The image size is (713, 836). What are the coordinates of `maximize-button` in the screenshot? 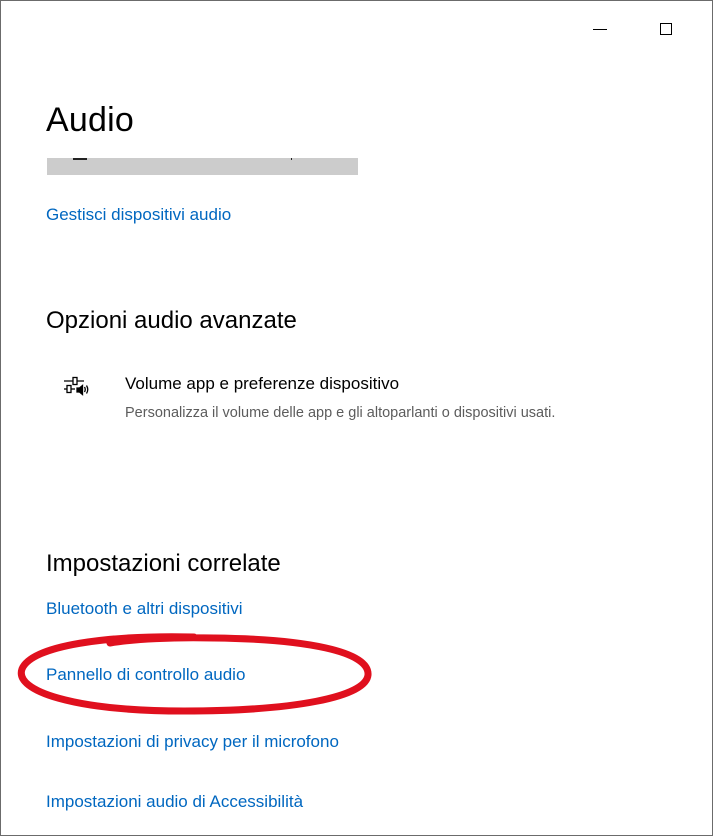 It's located at (666, 29).